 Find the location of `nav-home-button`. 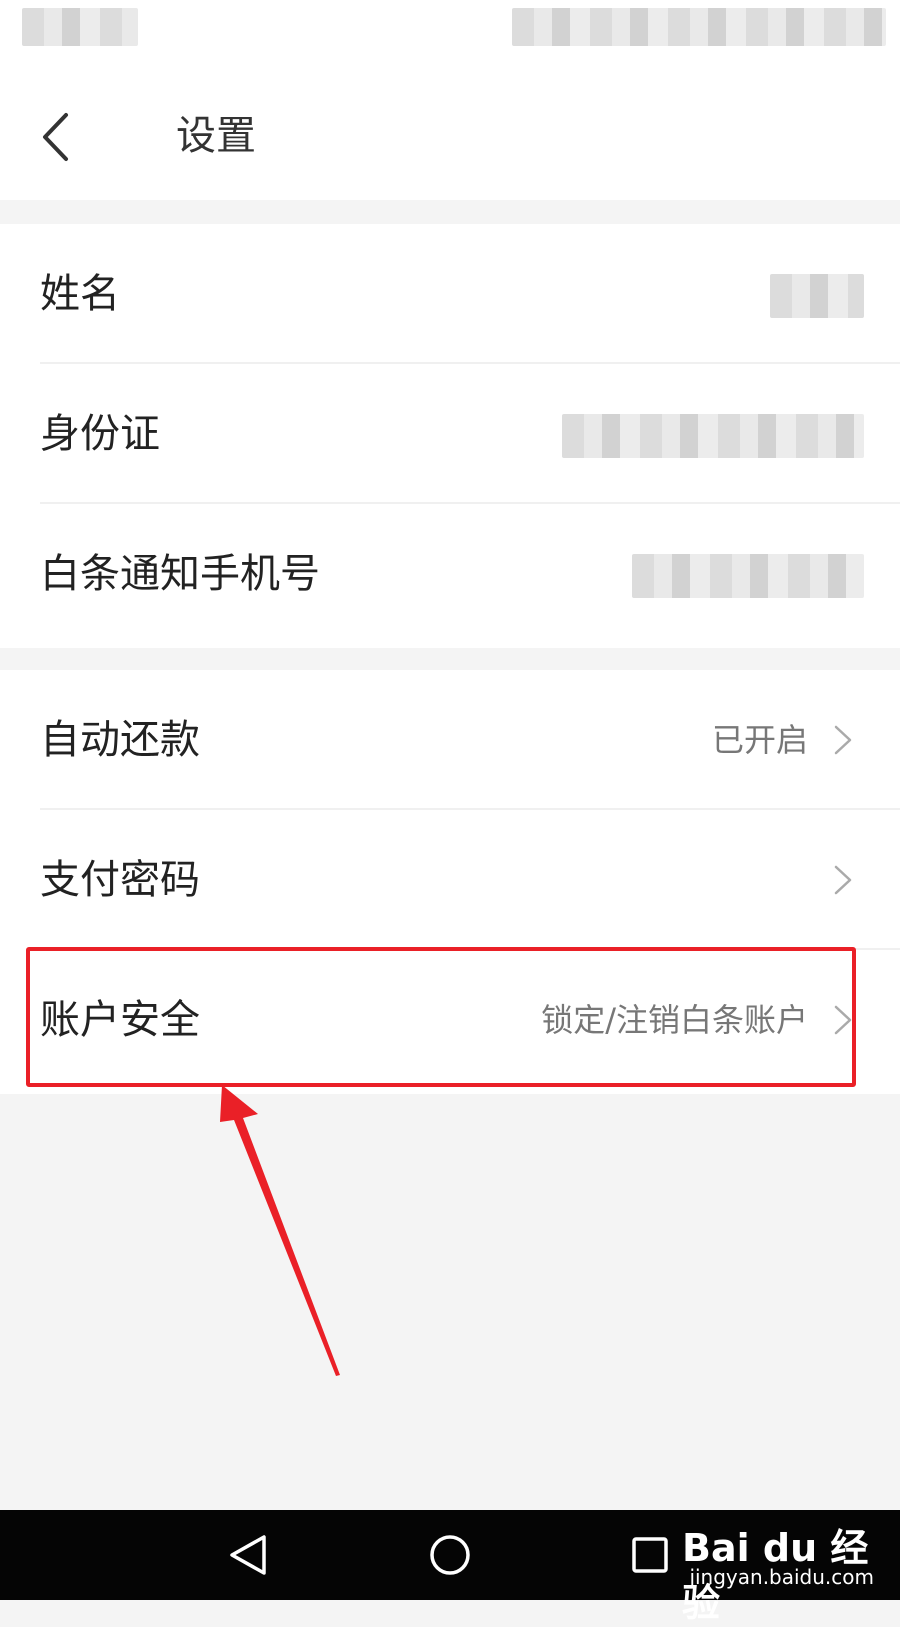

nav-home-button is located at coordinates (450, 1555).